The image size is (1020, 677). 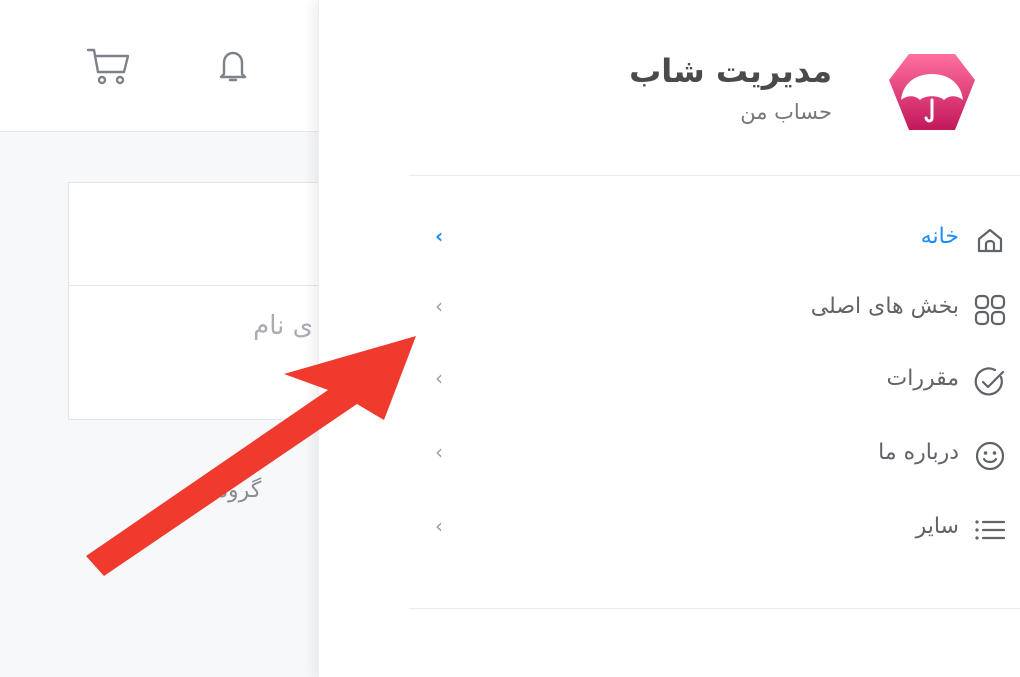 What do you see at coordinates (937, 526) in the screenshot?
I see `menu-item-label: سایر` at bounding box center [937, 526].